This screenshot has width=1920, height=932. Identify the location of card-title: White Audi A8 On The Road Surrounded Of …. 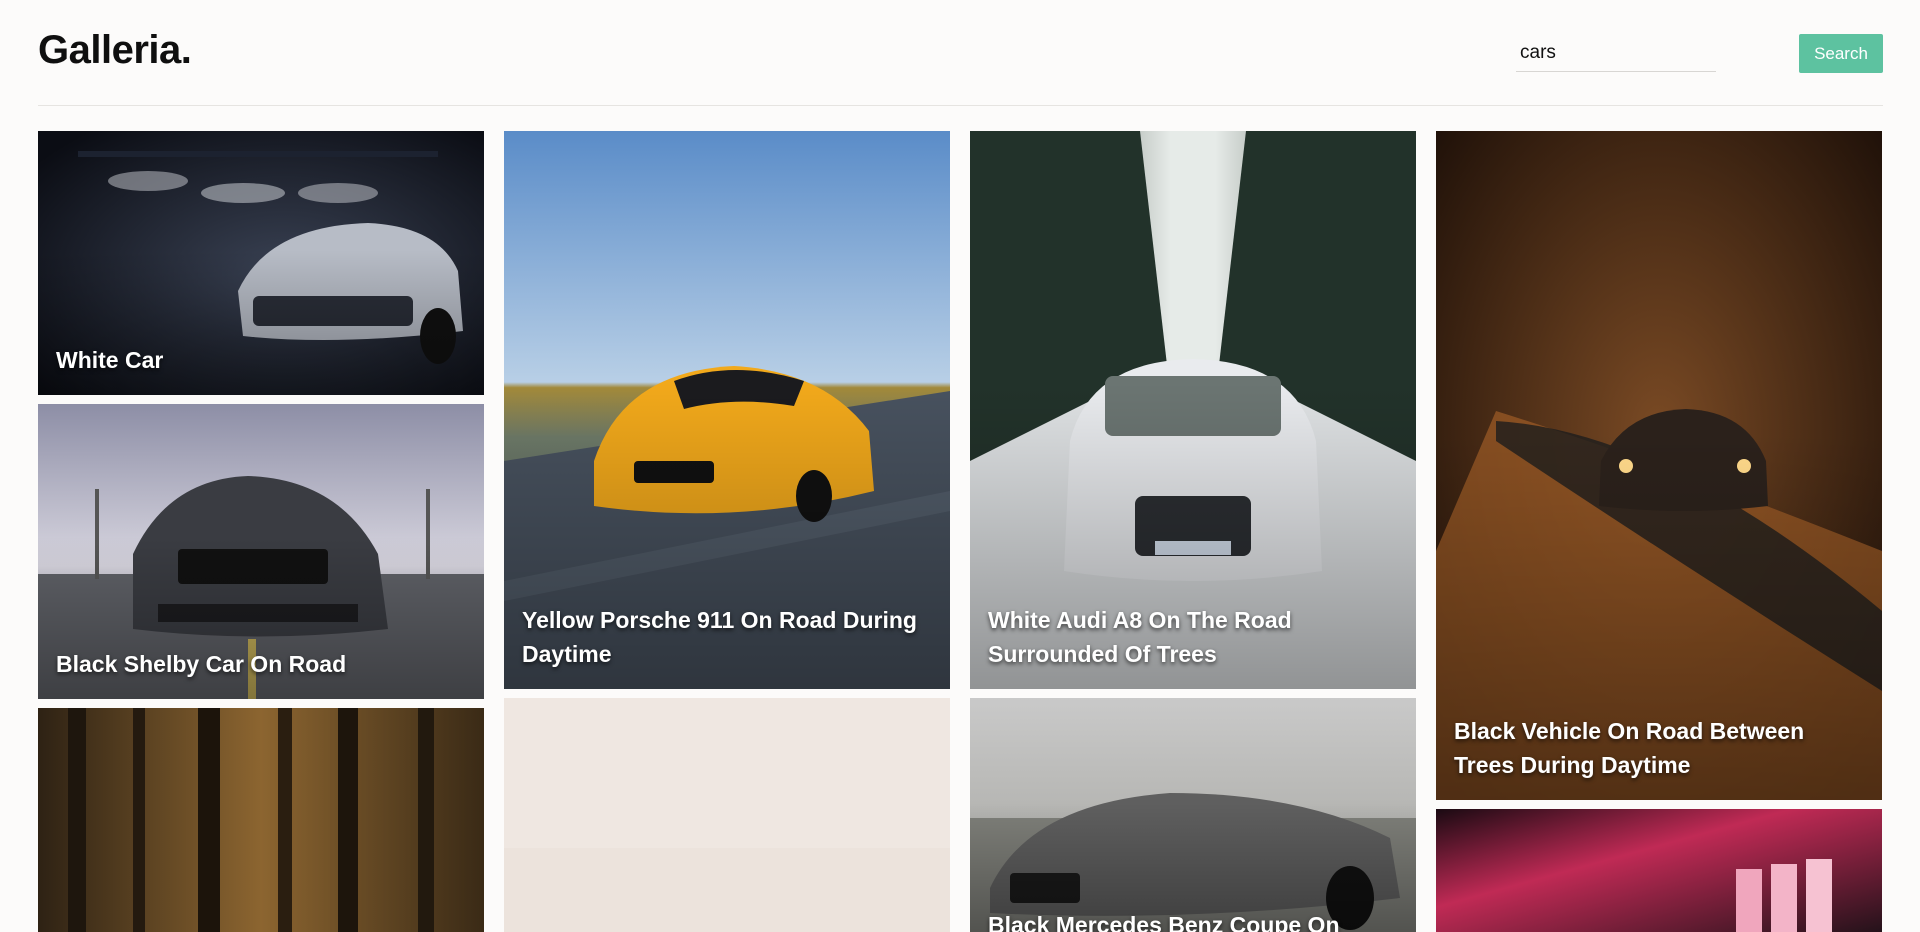
(1140, 637).